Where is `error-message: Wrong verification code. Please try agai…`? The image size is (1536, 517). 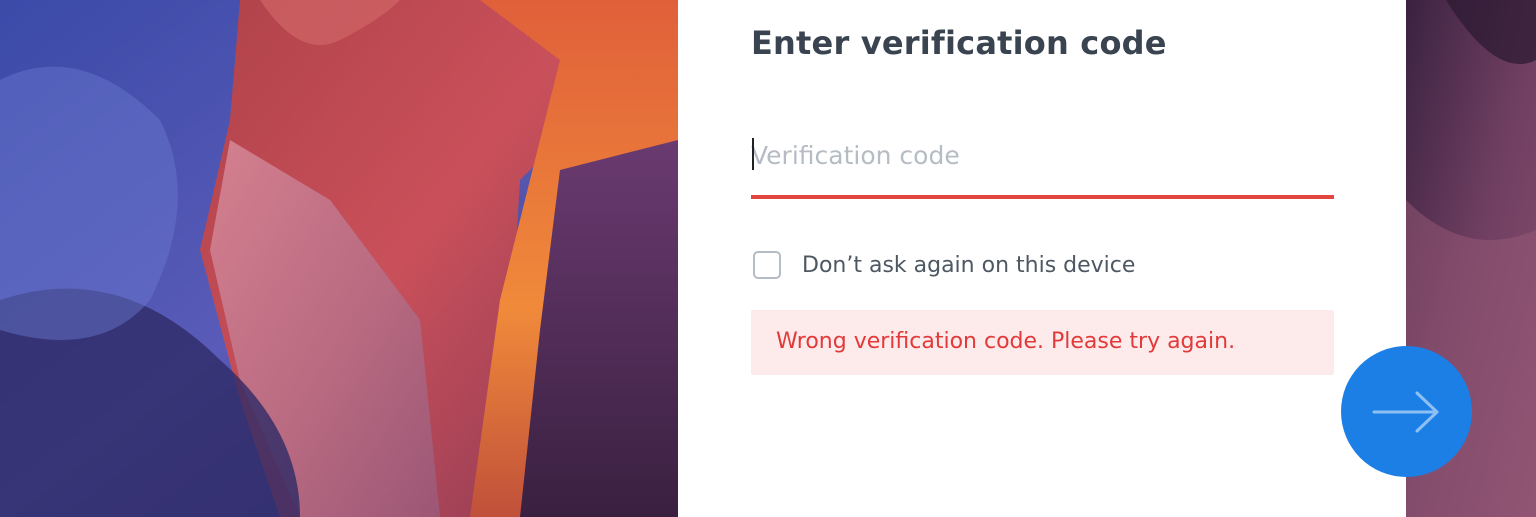 error-message: Wrong verification code. Please try agai… is located at coordinates (1006, 341).